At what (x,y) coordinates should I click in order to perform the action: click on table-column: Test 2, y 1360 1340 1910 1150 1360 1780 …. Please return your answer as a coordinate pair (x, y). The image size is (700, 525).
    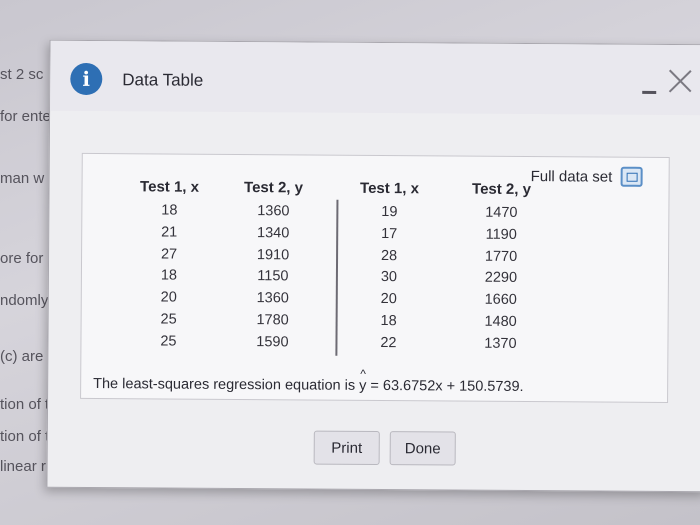
    Looking at the image, I should click on (272, 266).